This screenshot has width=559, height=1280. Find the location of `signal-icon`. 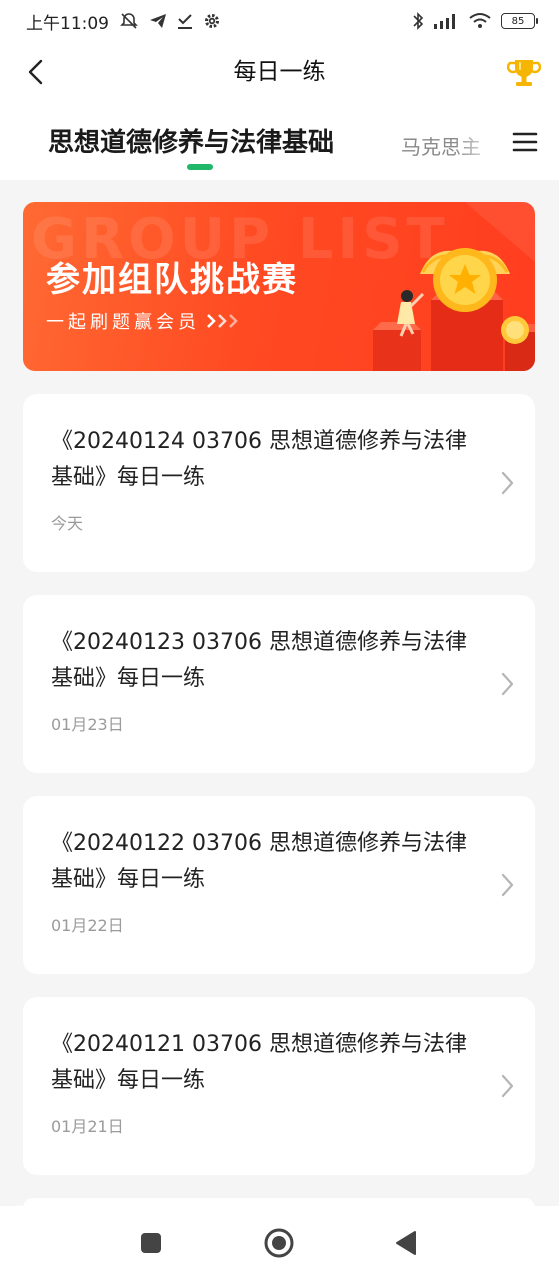

signal-icon is located at coordinates (446, 21).